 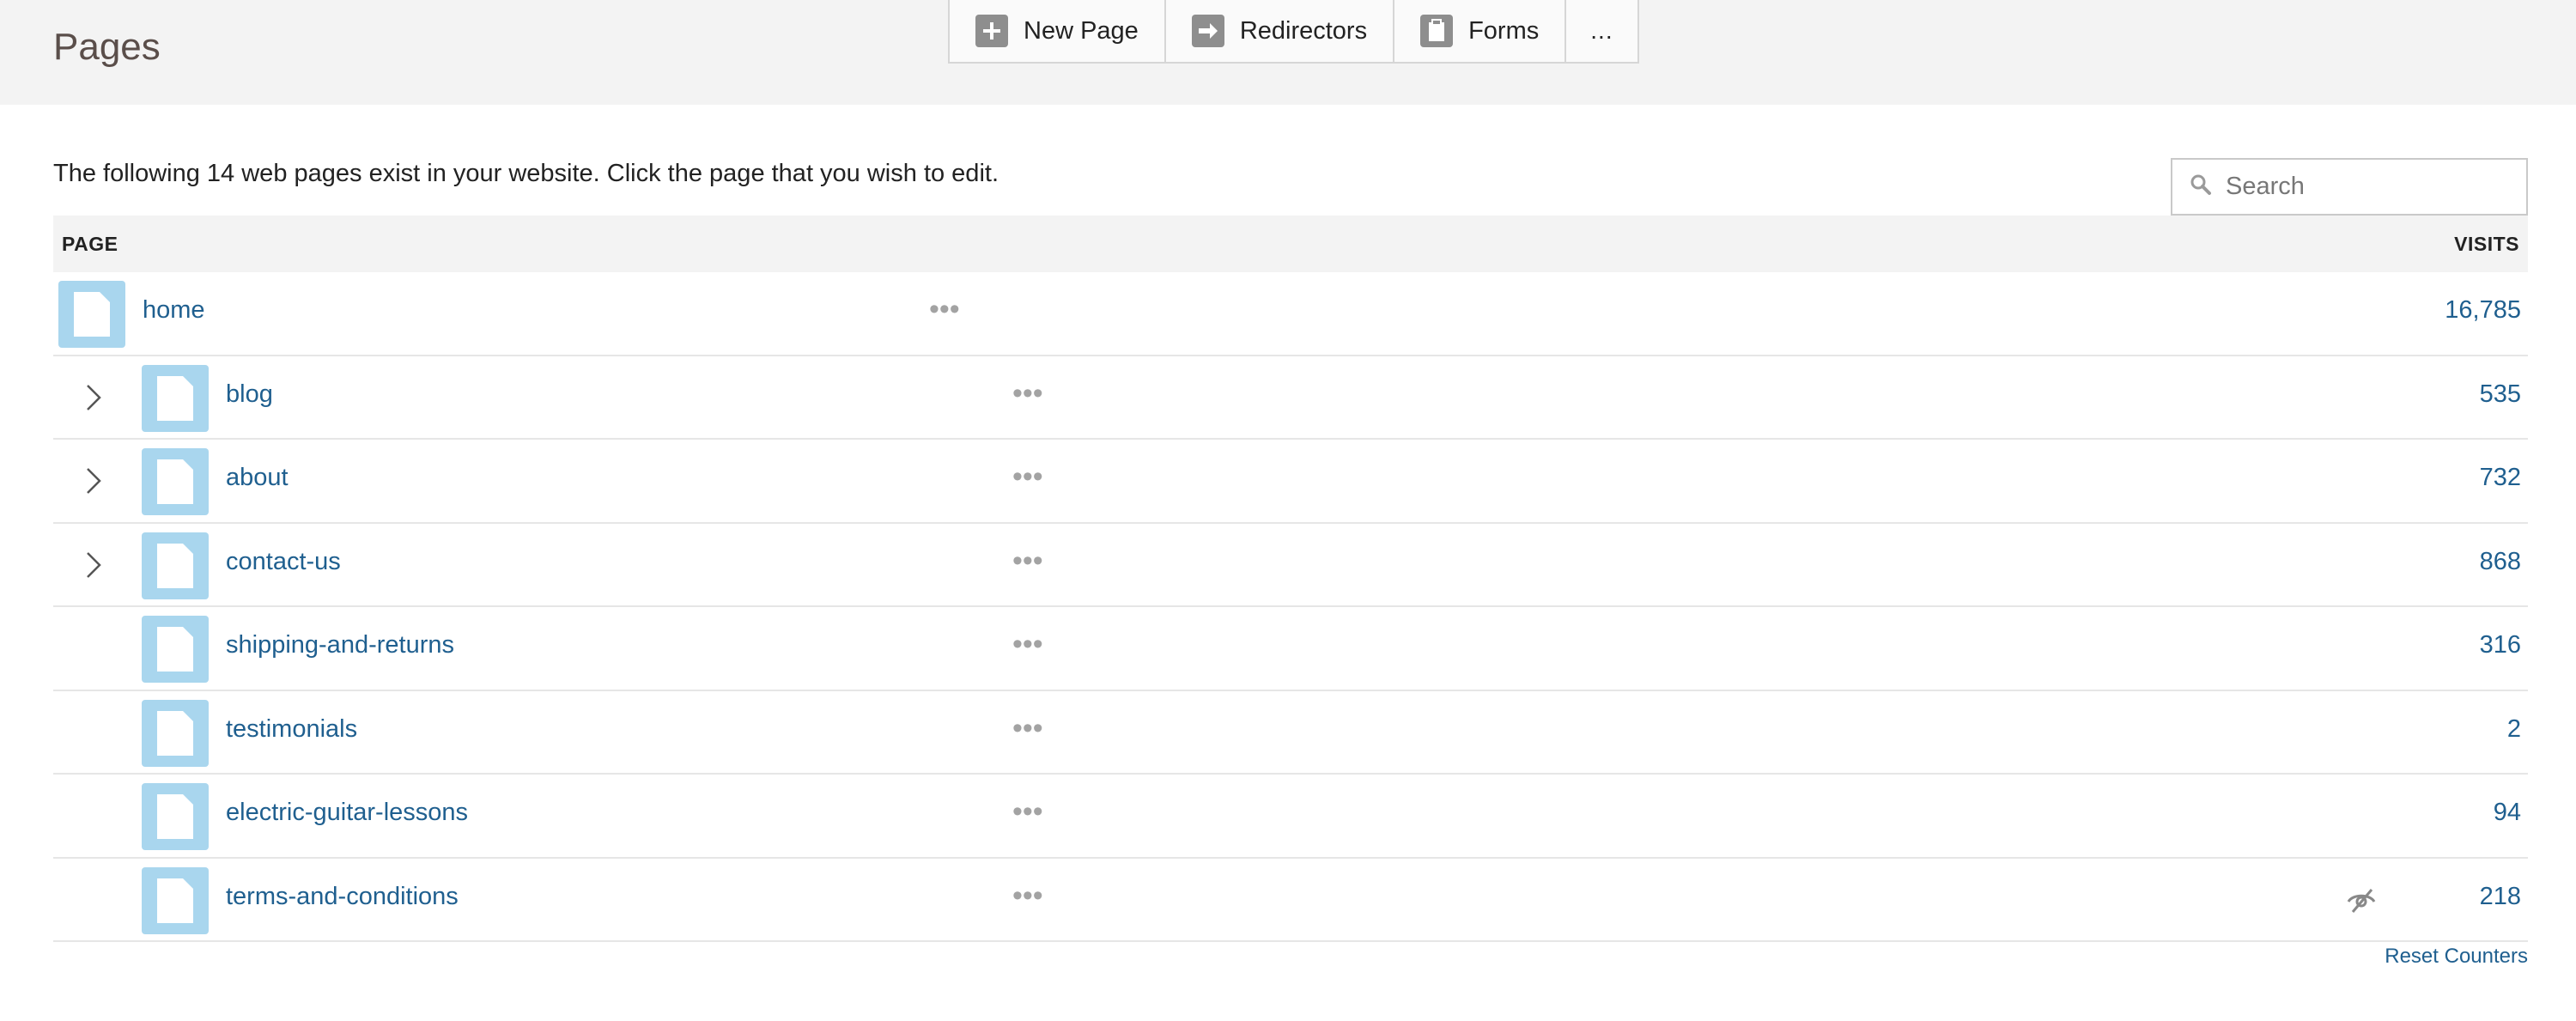 What do you see at coordinates (2500, 561) in the screenshot?
I see `visits-count: 868` at bounding box center [2500, 561].